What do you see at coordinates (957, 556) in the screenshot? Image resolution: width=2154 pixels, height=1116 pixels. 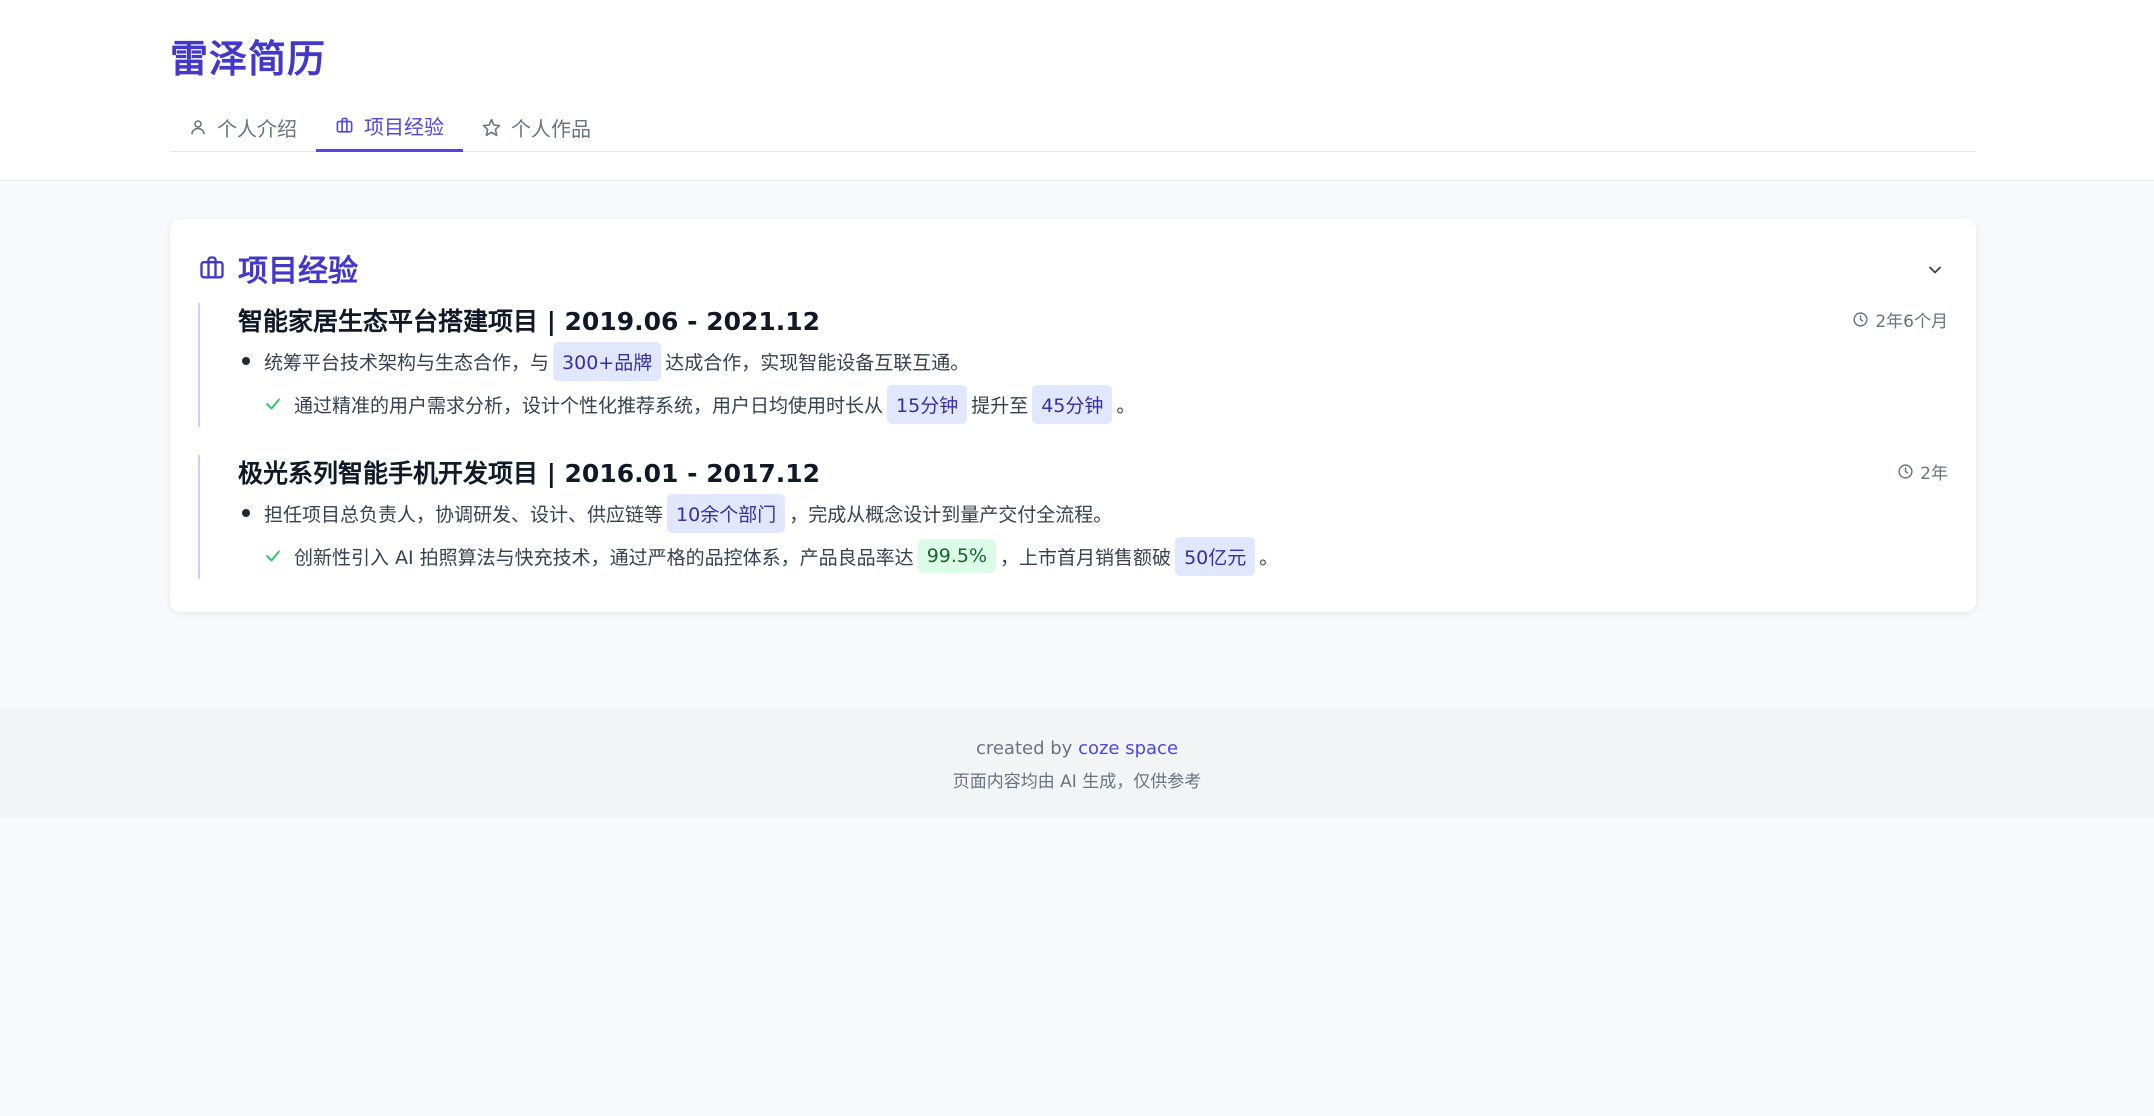 I see `highlight-tag-green: 99.5%` at bounding box center [957, 556].